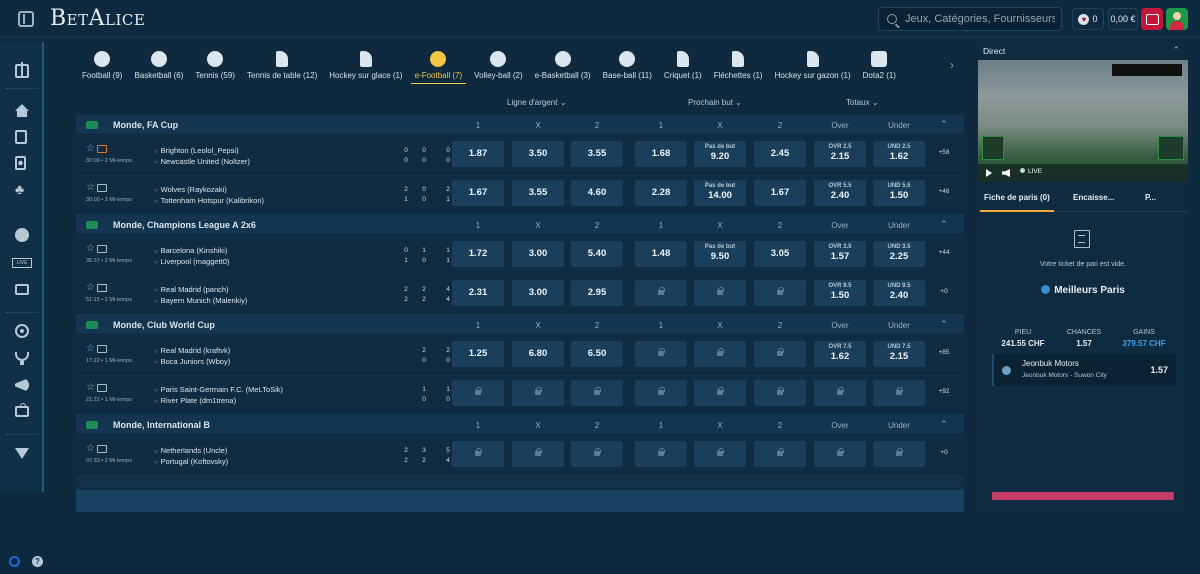  I want to click on sport-tab-3: Tennis de table (12), so click(282, 66).